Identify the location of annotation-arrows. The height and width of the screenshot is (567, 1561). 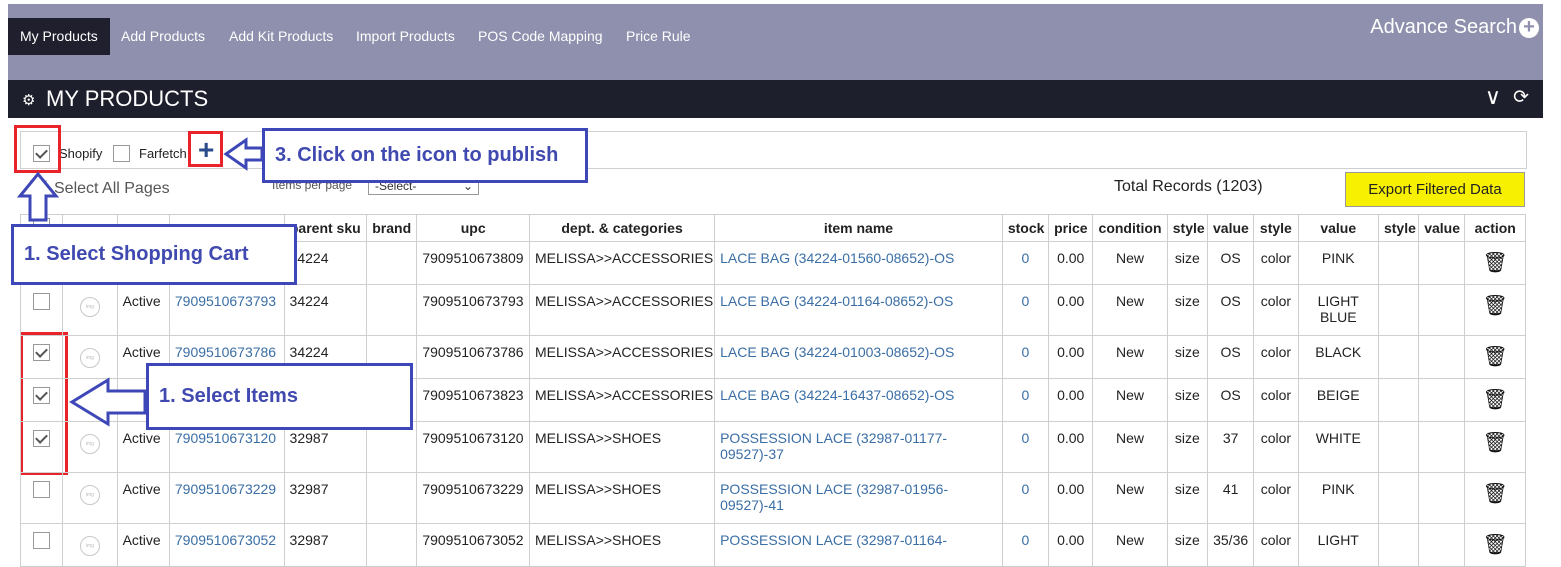
(140, 282).